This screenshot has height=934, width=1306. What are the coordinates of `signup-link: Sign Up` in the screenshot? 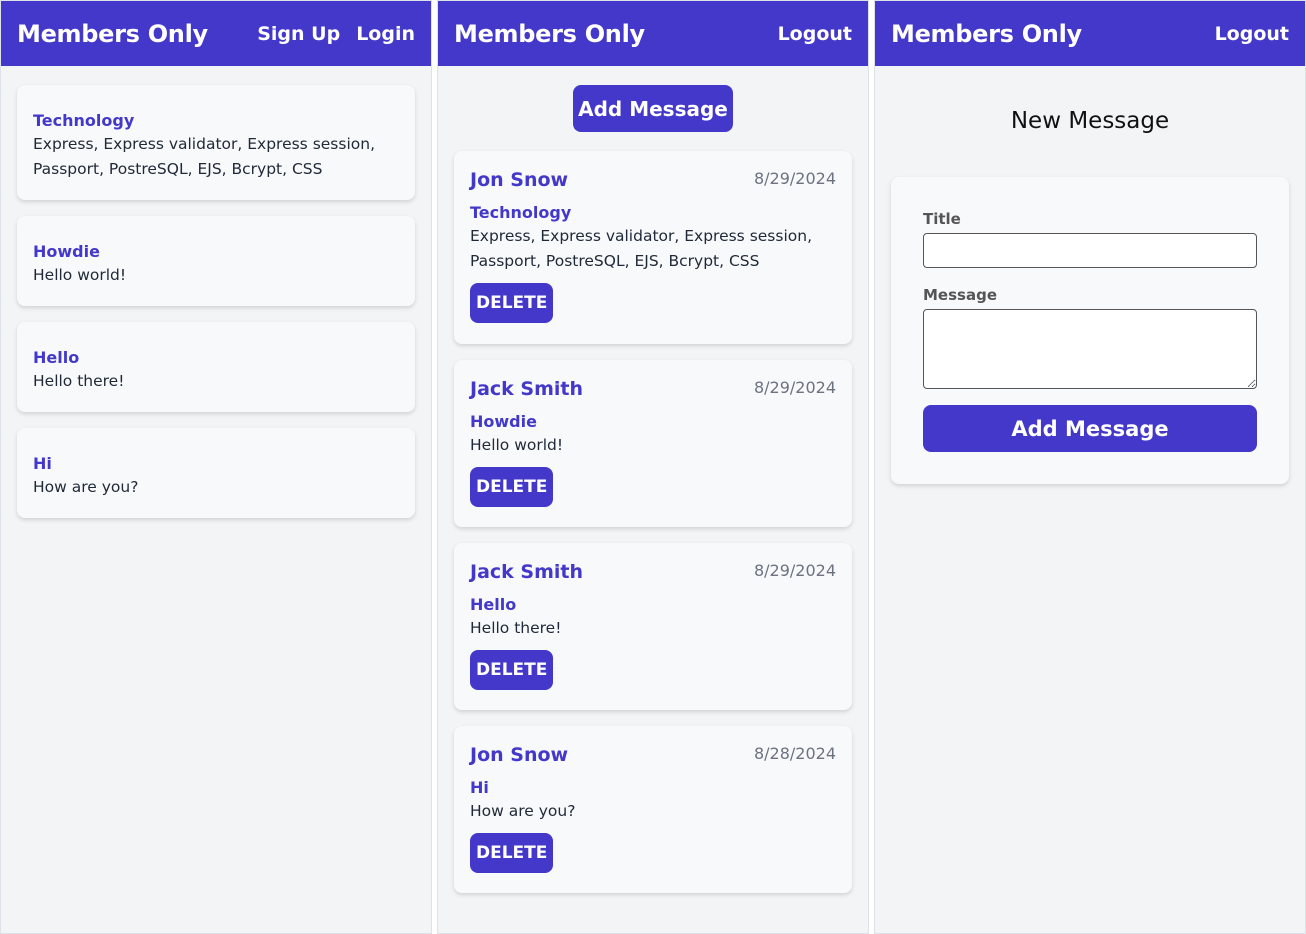 It's located at (298, 34).